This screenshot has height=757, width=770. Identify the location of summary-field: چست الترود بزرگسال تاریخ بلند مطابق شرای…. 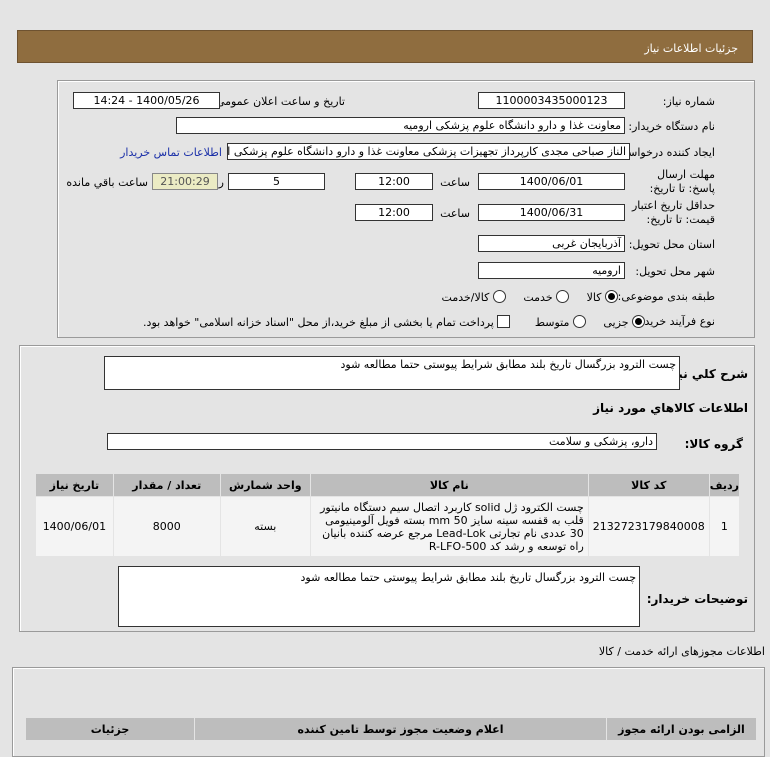
(392, 373).